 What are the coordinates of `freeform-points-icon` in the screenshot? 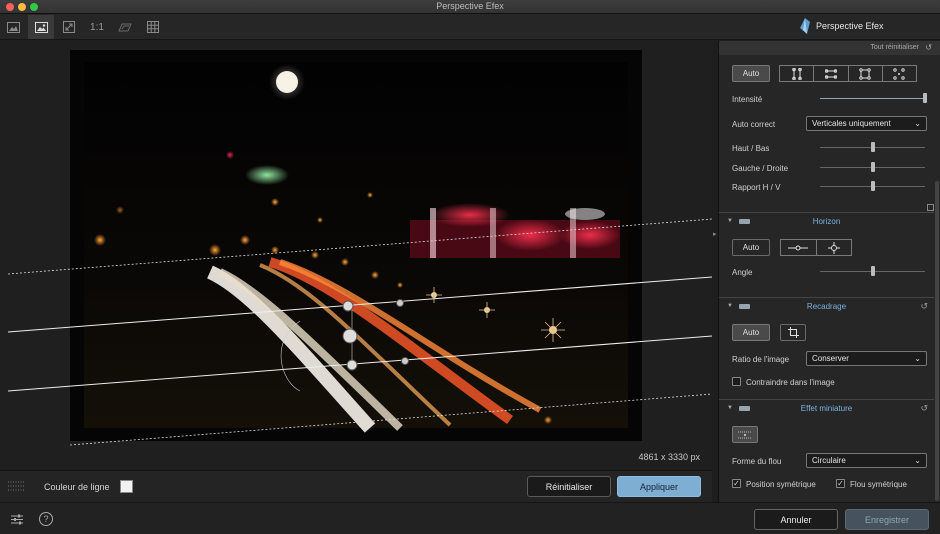 It's located at (899, 73).